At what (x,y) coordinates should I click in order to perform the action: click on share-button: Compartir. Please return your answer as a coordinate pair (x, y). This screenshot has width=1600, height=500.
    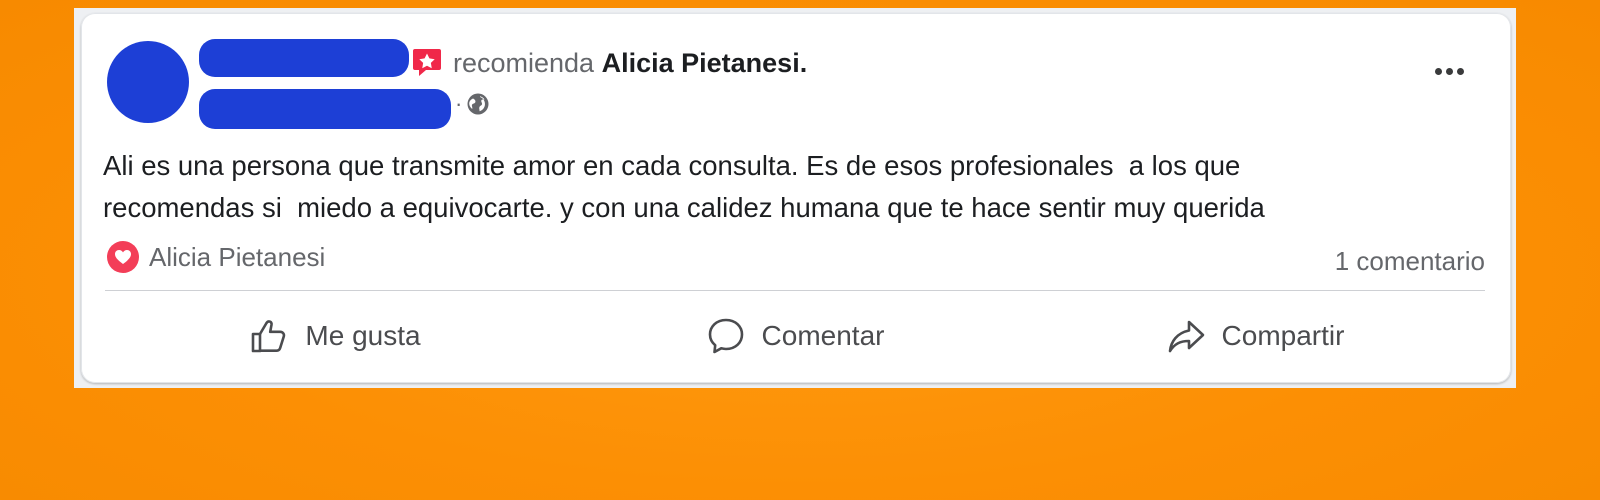
    Looking at the image, I should click on (1255, 336).